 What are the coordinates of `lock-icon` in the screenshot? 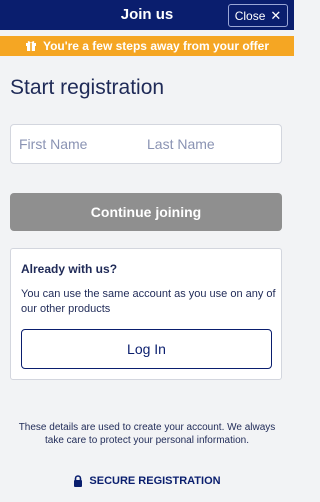 It's located at (78, 481).